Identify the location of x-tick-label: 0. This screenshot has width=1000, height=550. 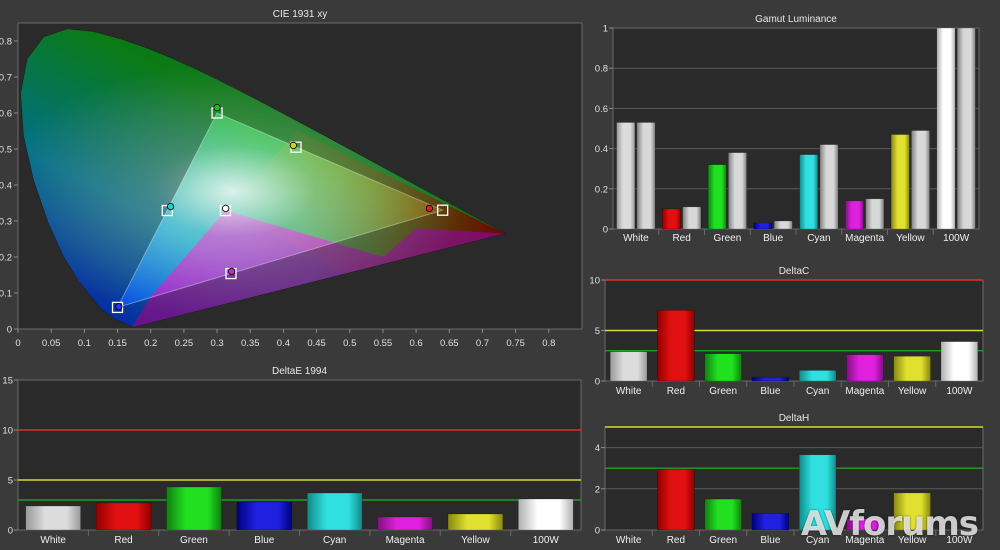
(17, 343).